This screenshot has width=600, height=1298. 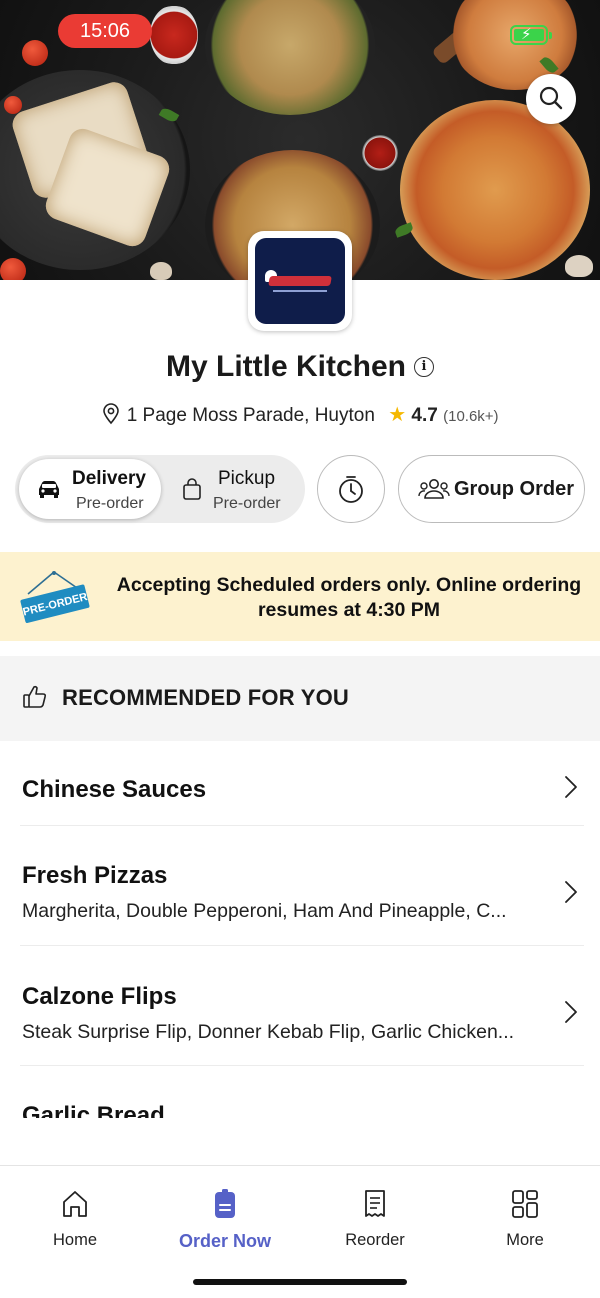 I want to click on nav-home: Home, so click(x=75, y=1219).